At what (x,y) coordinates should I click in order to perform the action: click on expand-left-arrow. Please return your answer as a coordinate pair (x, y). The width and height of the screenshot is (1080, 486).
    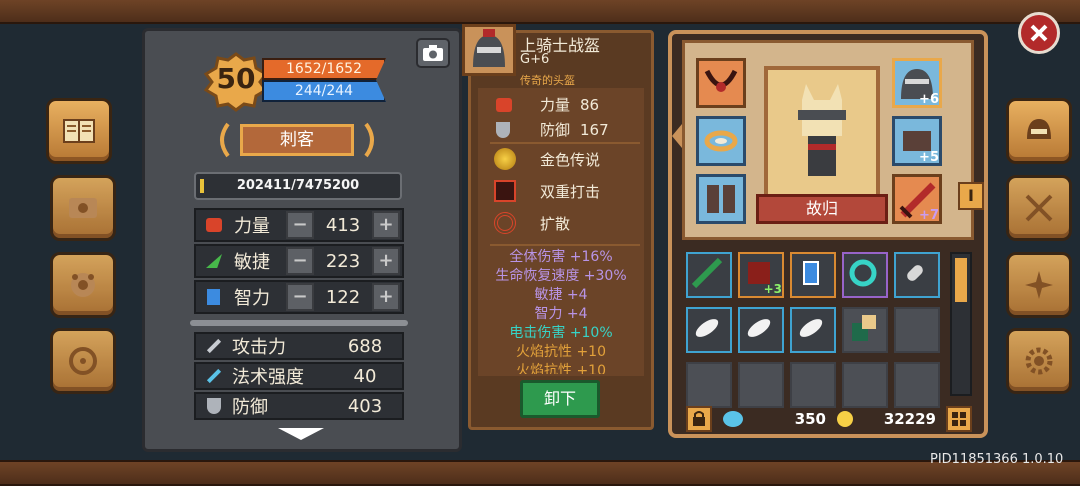
    Looking at the image, I should click on (677, 136).